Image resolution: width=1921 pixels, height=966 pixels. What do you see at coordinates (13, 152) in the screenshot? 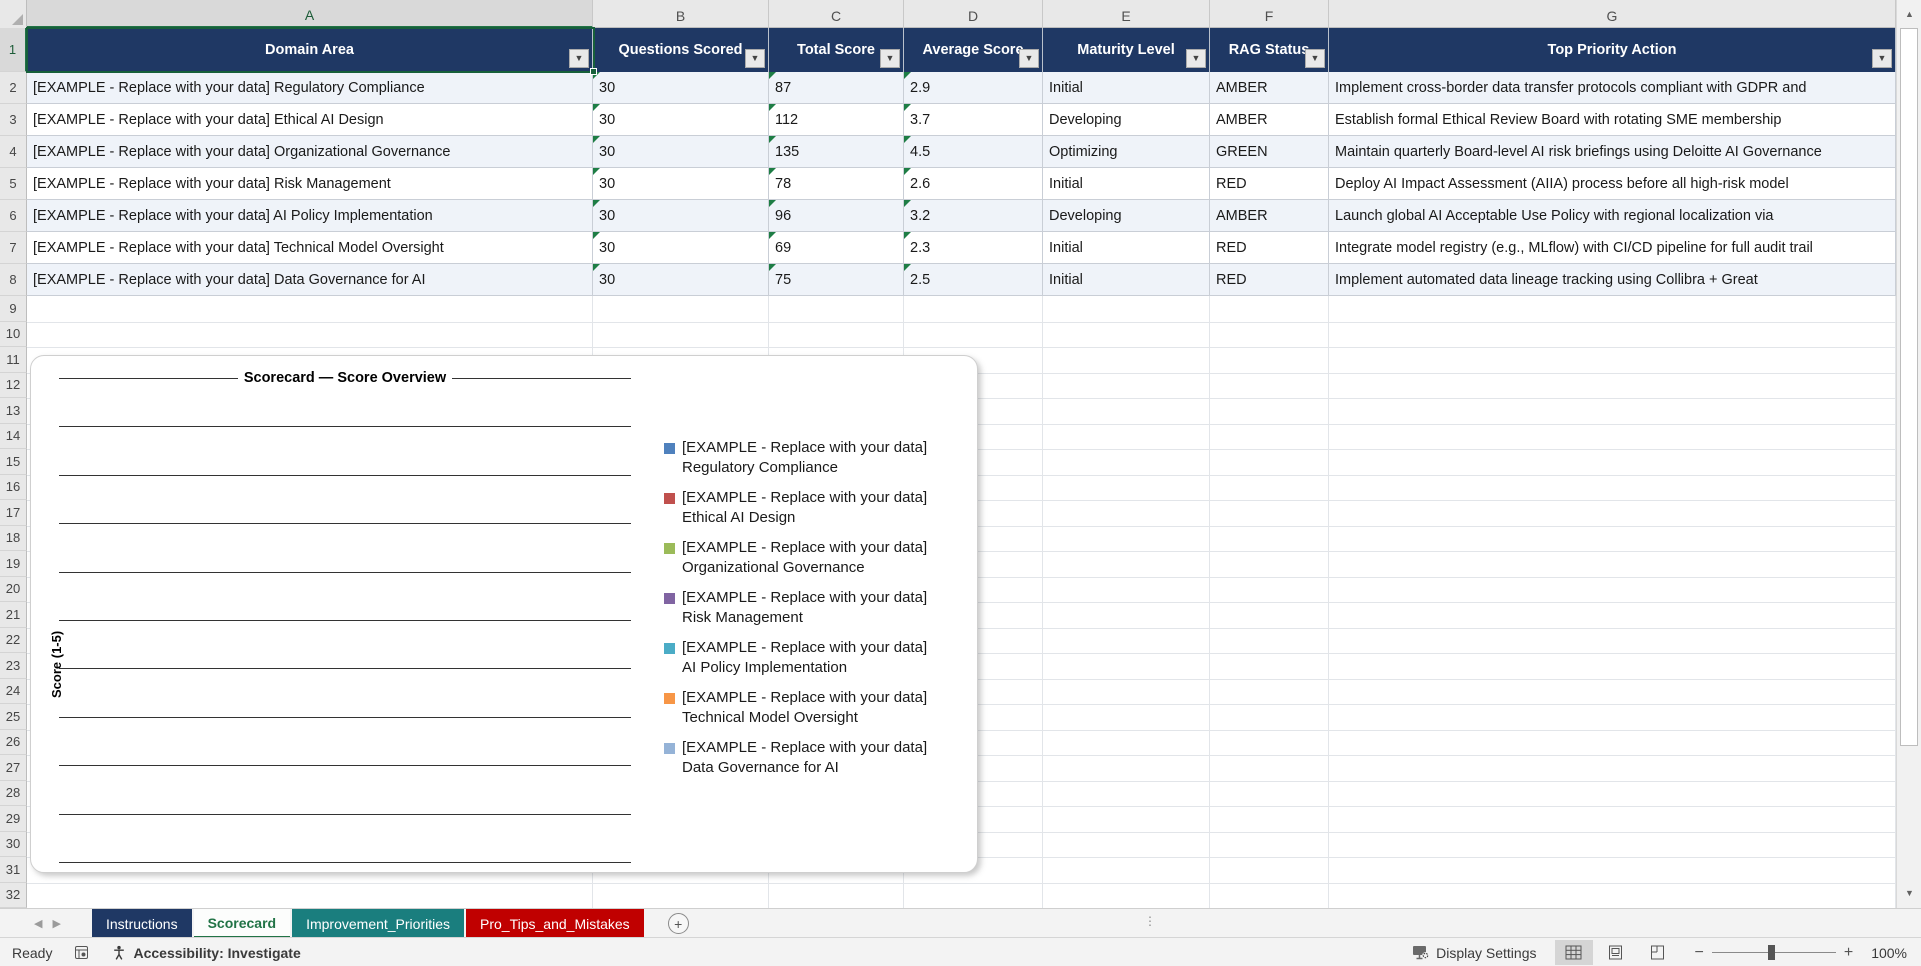
I see `row-header-4: 4` at bounding box center [13, 152].